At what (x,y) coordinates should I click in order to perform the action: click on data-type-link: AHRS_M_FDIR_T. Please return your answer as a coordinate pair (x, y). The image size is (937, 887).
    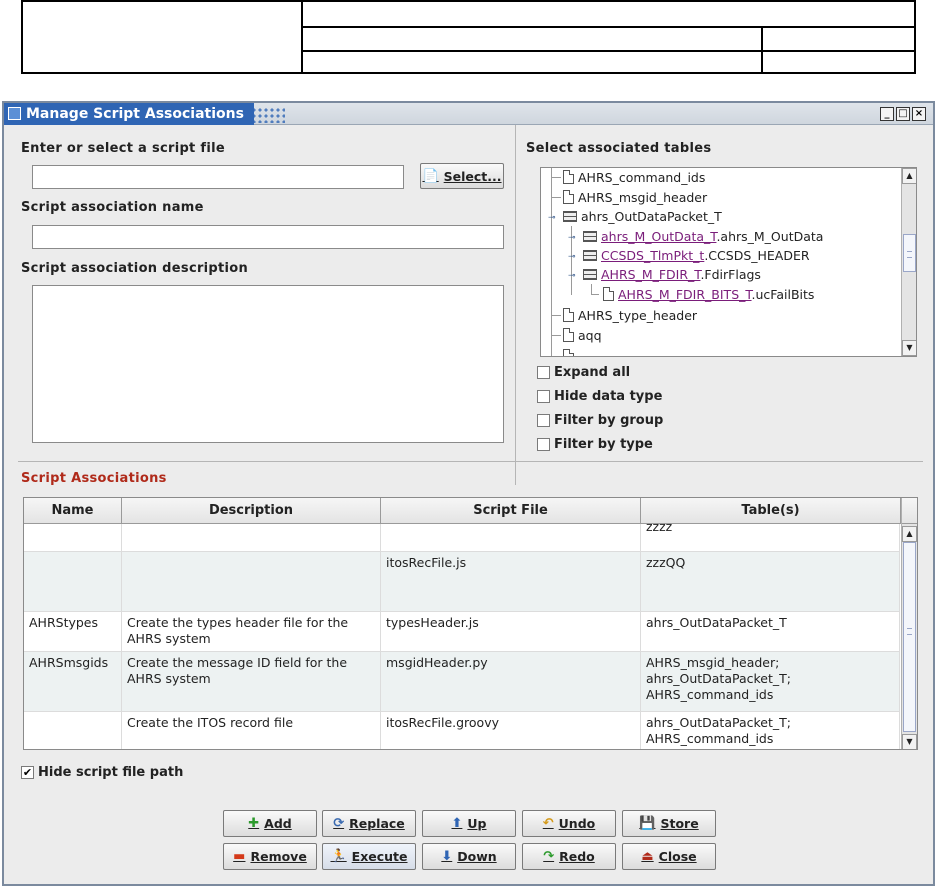
    Looking at the image, I should click on (650, 274).